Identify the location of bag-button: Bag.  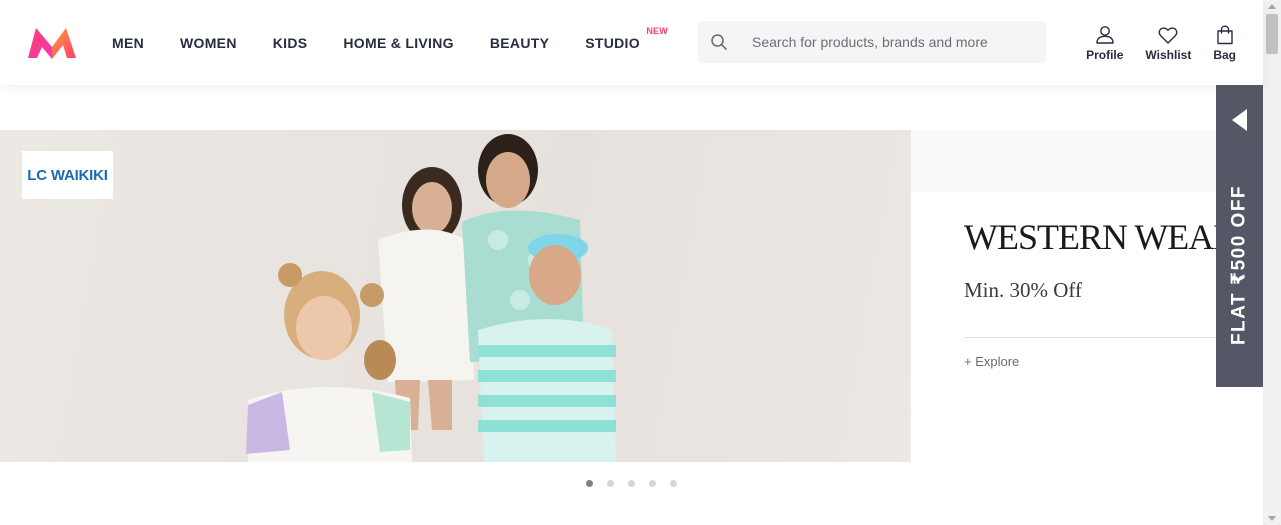
(1224, 43).